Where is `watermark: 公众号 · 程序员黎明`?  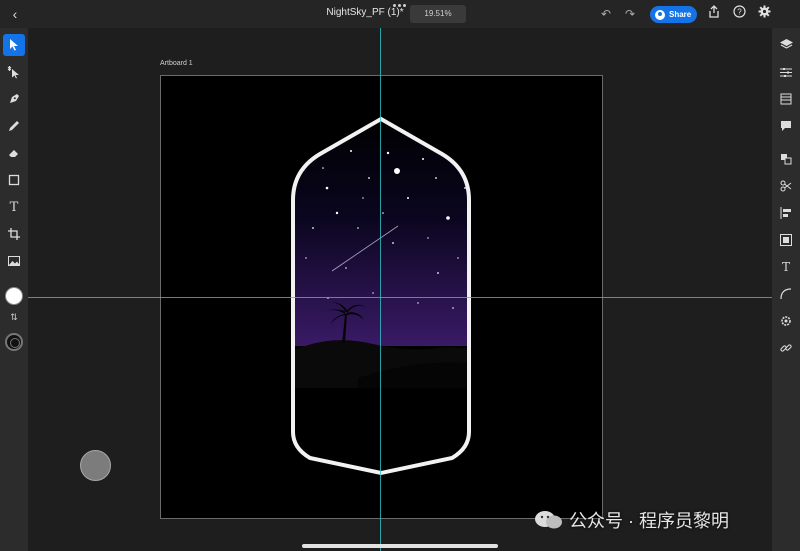 watermark: 公众号 · 程序员黎明 is located at coordinates (631, 520).